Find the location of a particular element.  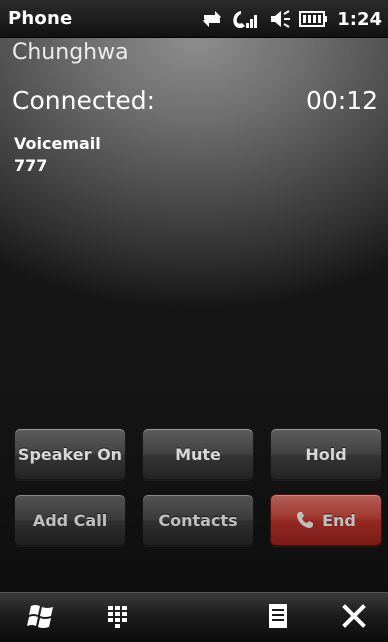

status-bar: Phone 1:24 is located at coordinates (194, 19).